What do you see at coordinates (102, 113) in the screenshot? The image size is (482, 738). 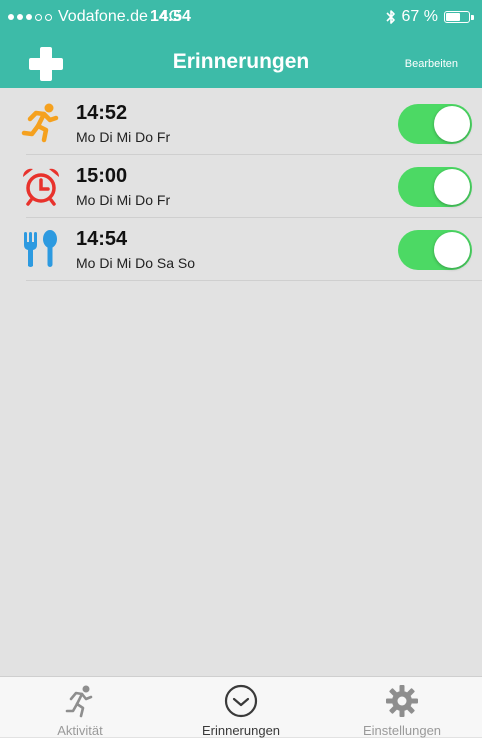 I see `reminder-time: 14:52` at bounding box center [102, 113].